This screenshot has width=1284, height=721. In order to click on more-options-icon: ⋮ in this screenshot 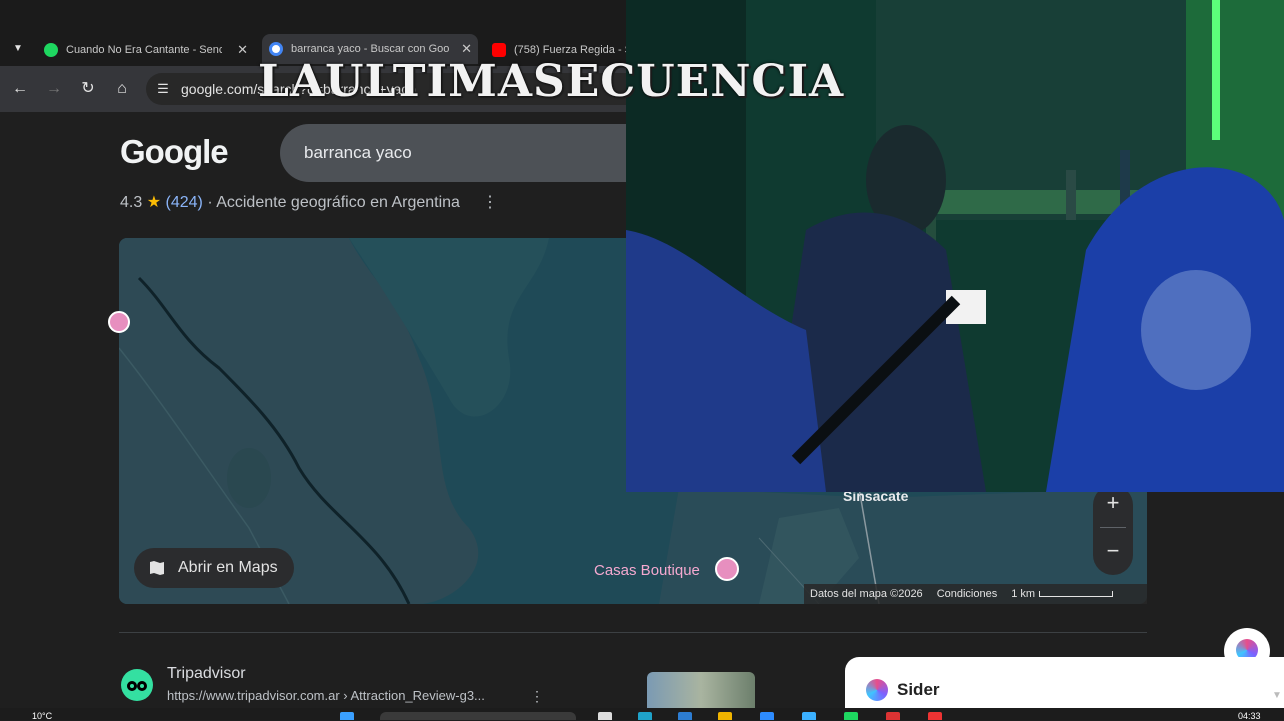, I will do `click(490, 202)`.